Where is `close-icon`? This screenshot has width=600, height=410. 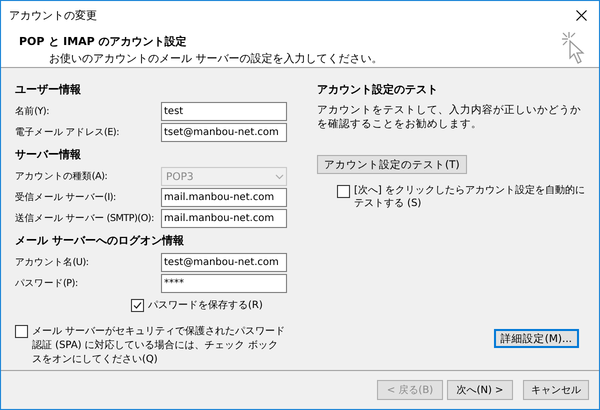
close-icon is located at coordinates (581, 15).